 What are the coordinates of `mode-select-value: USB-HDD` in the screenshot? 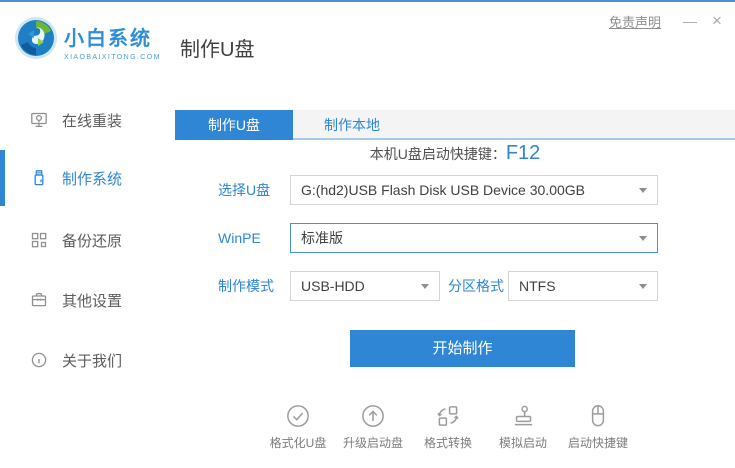 It's located at (333, 286).